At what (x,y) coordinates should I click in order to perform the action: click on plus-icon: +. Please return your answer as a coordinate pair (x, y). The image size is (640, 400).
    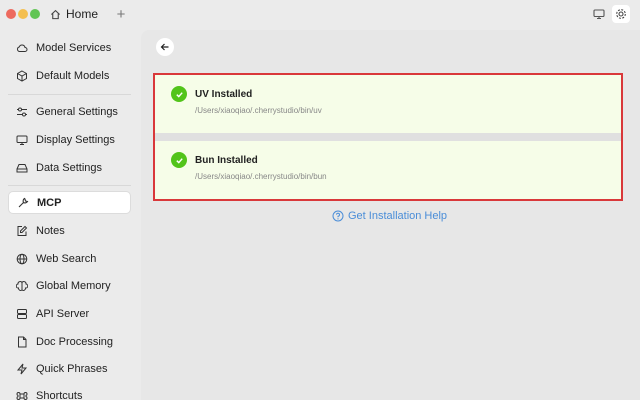
    Looking at the image, I should click on (121, 14).